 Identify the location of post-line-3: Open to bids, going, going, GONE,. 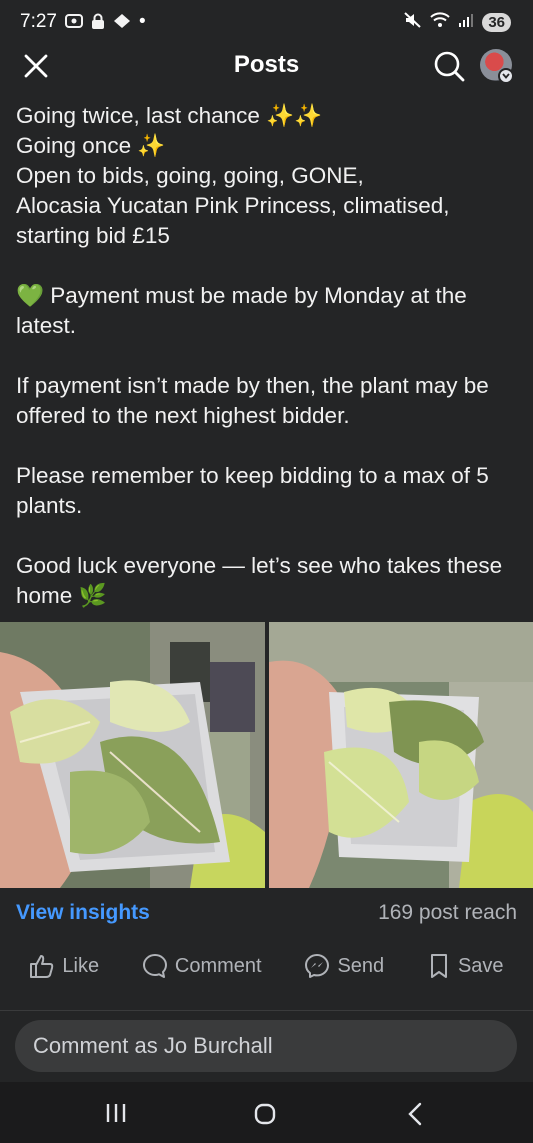
(190, 175).